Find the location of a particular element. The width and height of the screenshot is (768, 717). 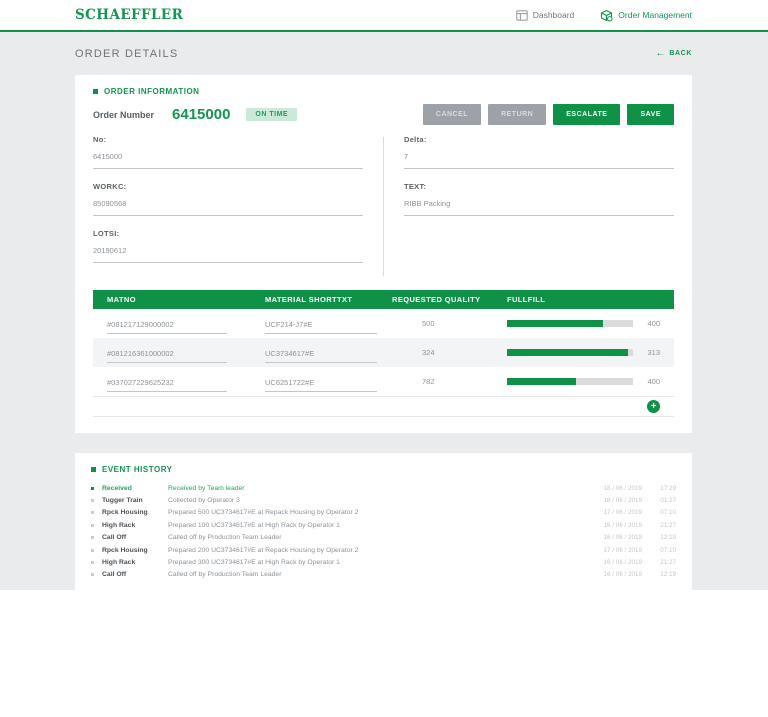

order-fields-left-column: No: WORKC: LOTSI: is located at coordinates (228, 205).